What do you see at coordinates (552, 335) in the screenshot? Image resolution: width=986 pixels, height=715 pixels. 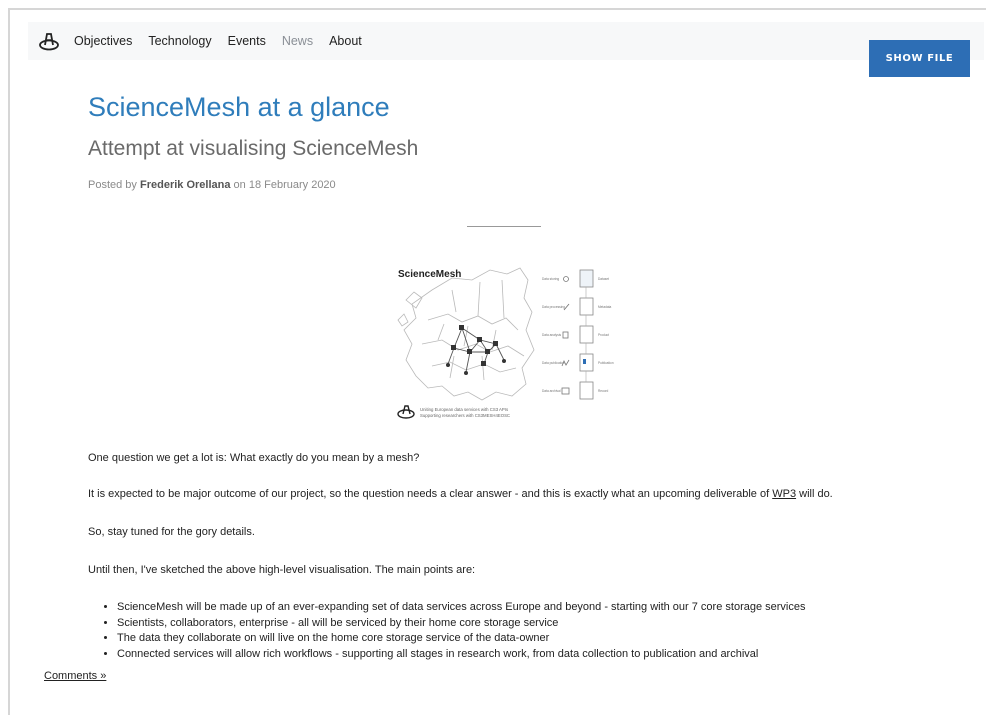 I see `svg-text: Data analysis` at bounding box center [552, 335].